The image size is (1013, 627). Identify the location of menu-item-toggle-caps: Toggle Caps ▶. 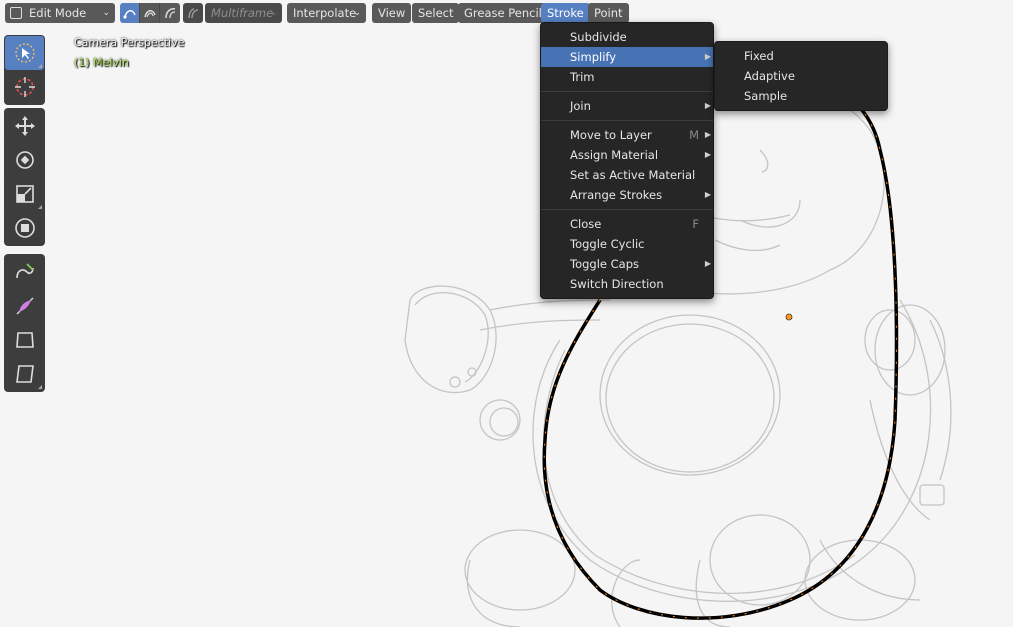
(627, 264).